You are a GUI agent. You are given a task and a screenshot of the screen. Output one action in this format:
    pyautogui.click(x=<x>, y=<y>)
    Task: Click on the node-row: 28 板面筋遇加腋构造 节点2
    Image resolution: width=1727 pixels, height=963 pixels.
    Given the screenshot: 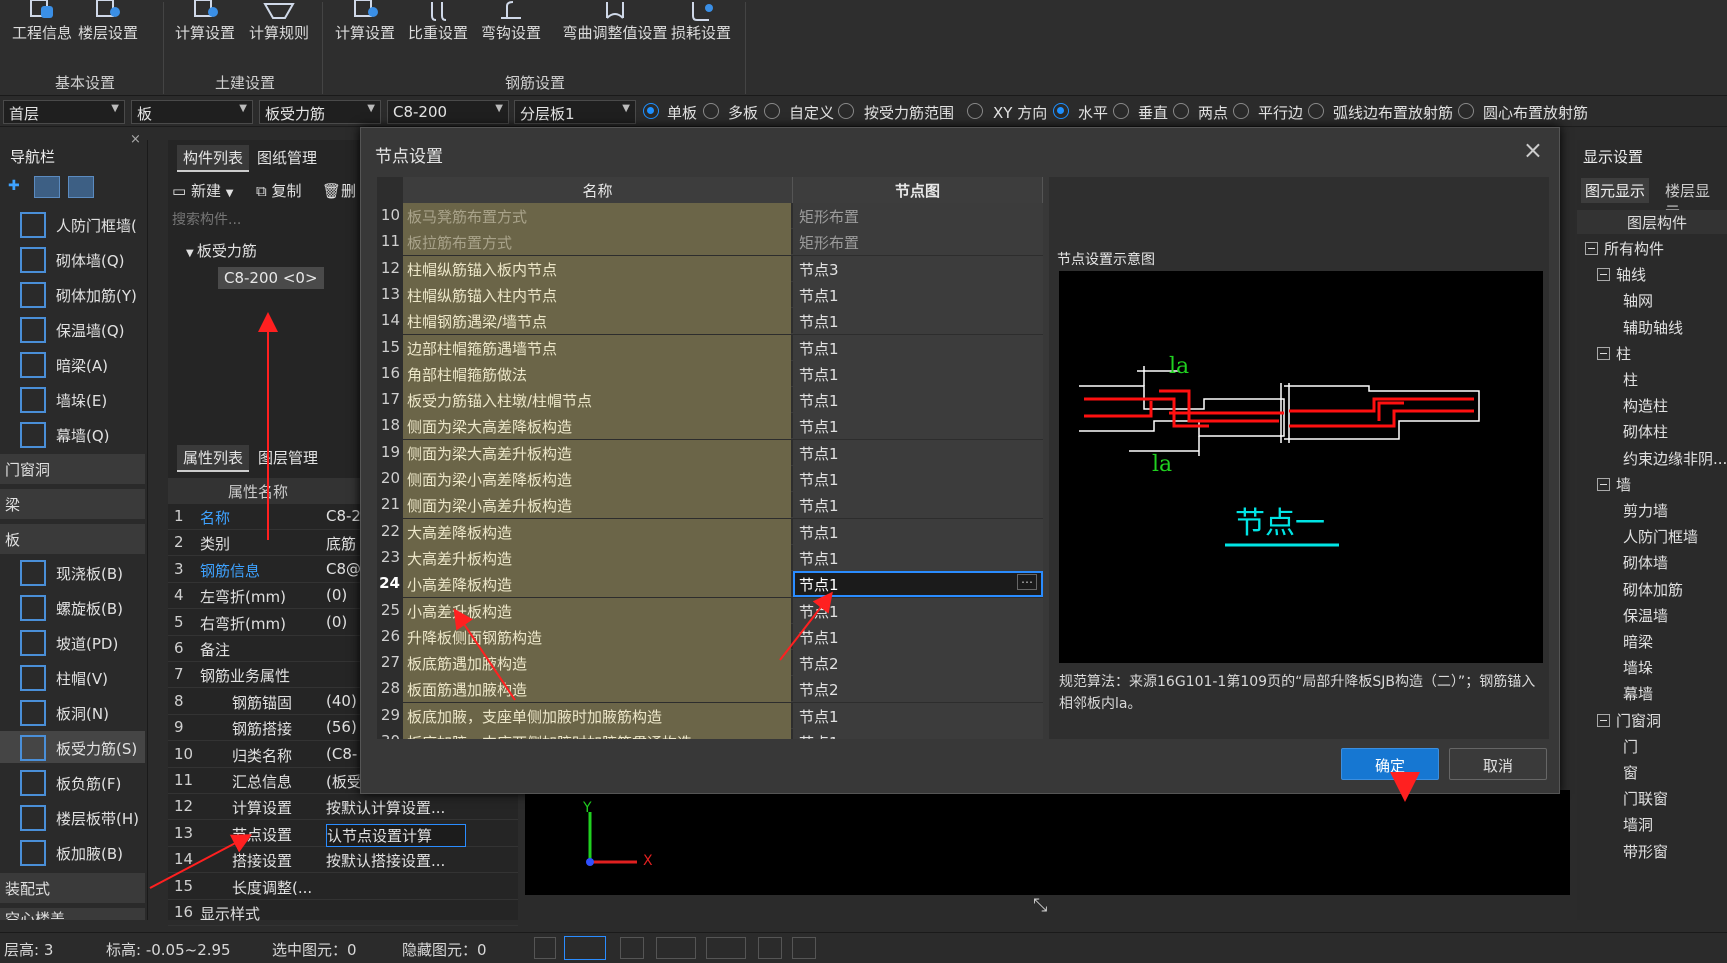 What is the action you would take?
    pyautogui.click(x=710, y=689)
    